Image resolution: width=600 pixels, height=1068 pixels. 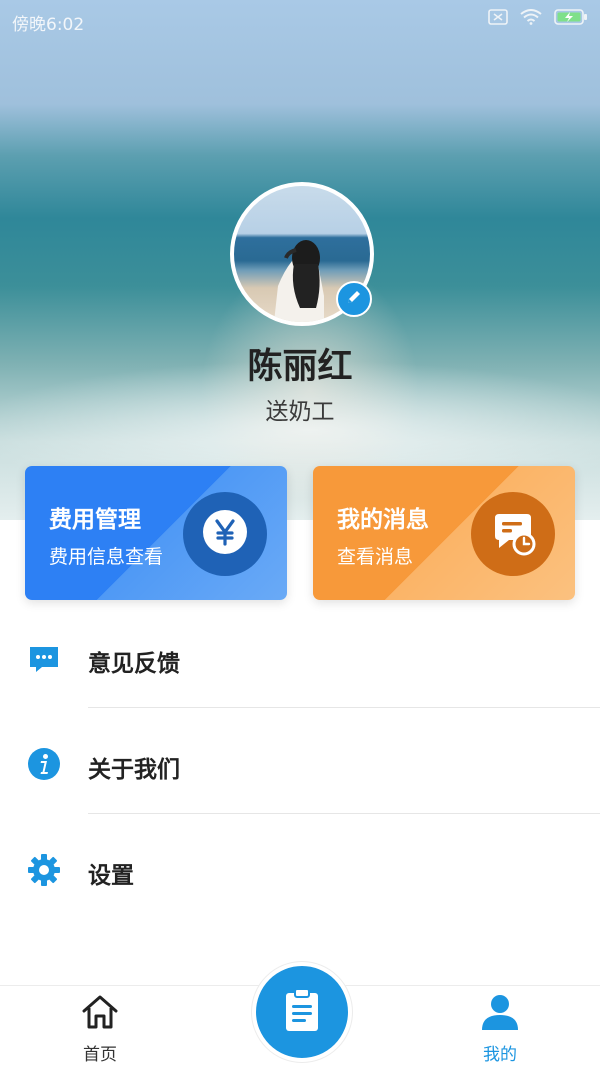 I want to click on menu-item-about: 关于我们, so click(x=300, y=762).